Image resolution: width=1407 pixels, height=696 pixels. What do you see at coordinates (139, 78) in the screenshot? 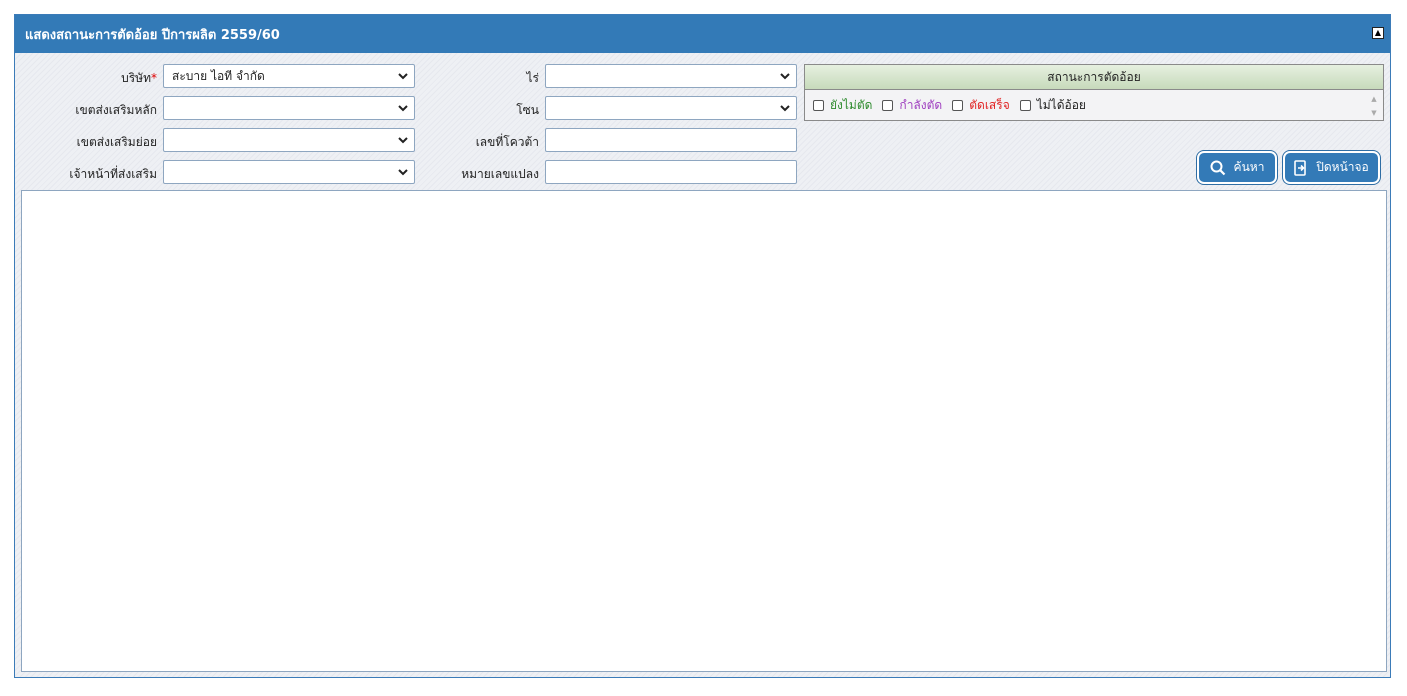
I see `company-label: บริษัท*` at bounding box center [139, 78].